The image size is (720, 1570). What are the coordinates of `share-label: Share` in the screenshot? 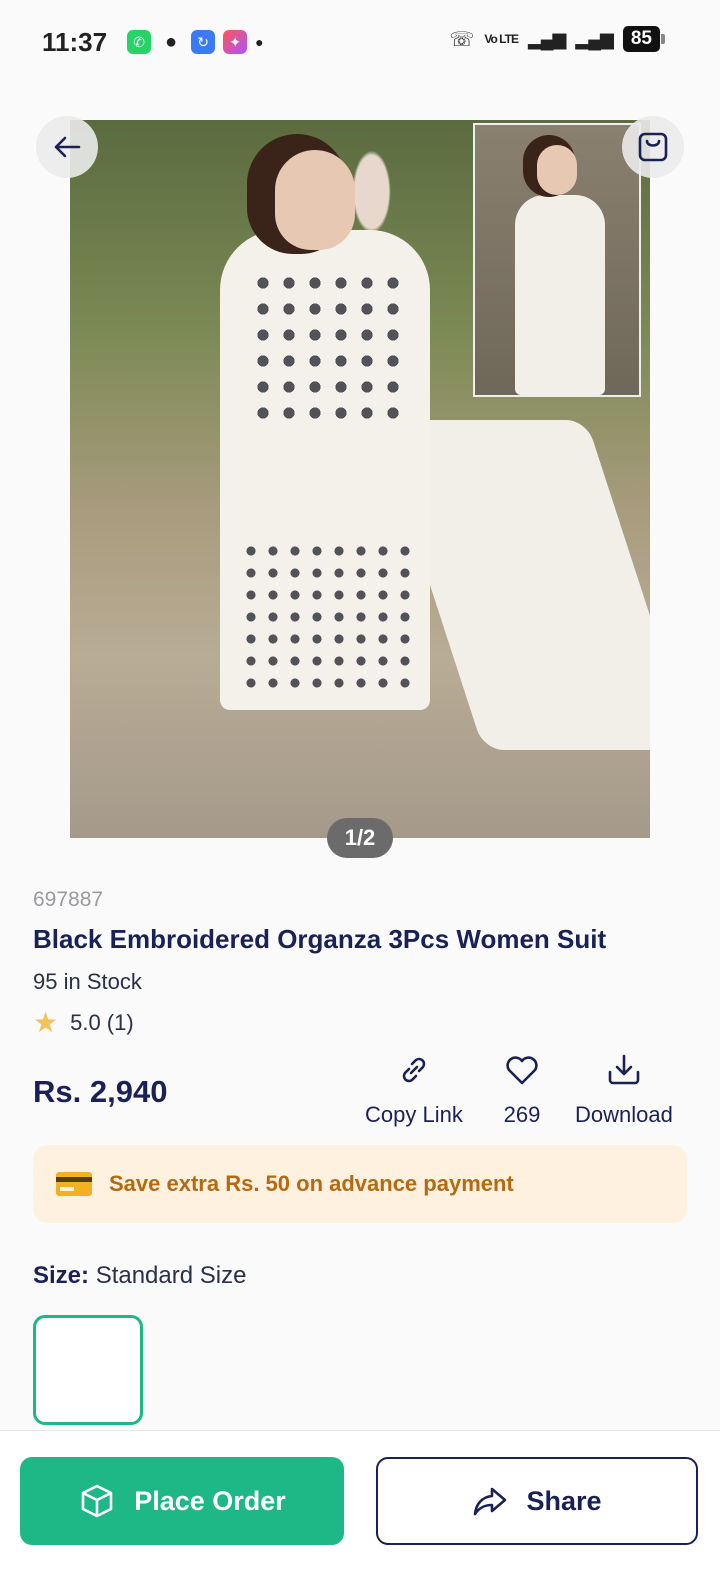 It's located at (564, 1500).